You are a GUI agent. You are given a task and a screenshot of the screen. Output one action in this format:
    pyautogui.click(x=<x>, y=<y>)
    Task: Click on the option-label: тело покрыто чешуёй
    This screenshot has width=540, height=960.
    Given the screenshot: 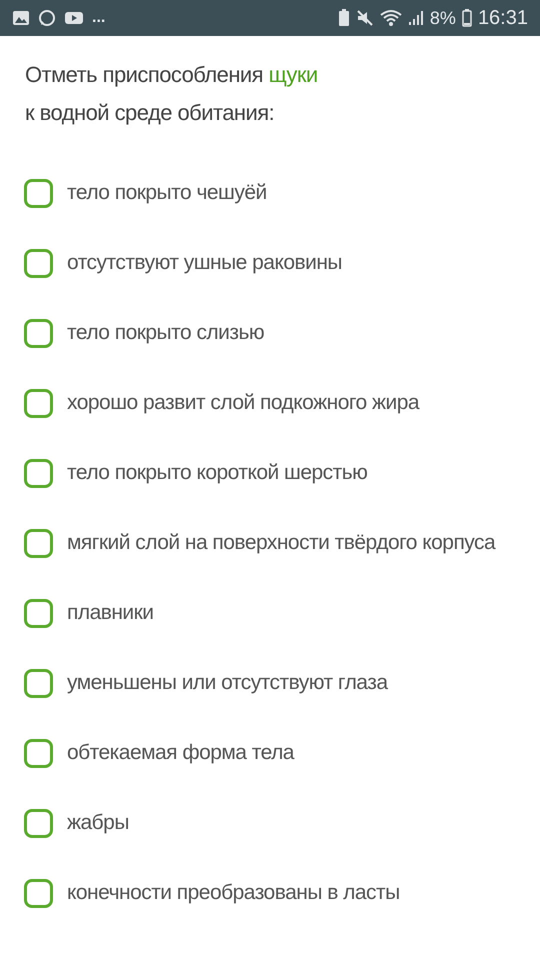 What is the action you would take?
    pyautogui.click(x=167, y=193)
    